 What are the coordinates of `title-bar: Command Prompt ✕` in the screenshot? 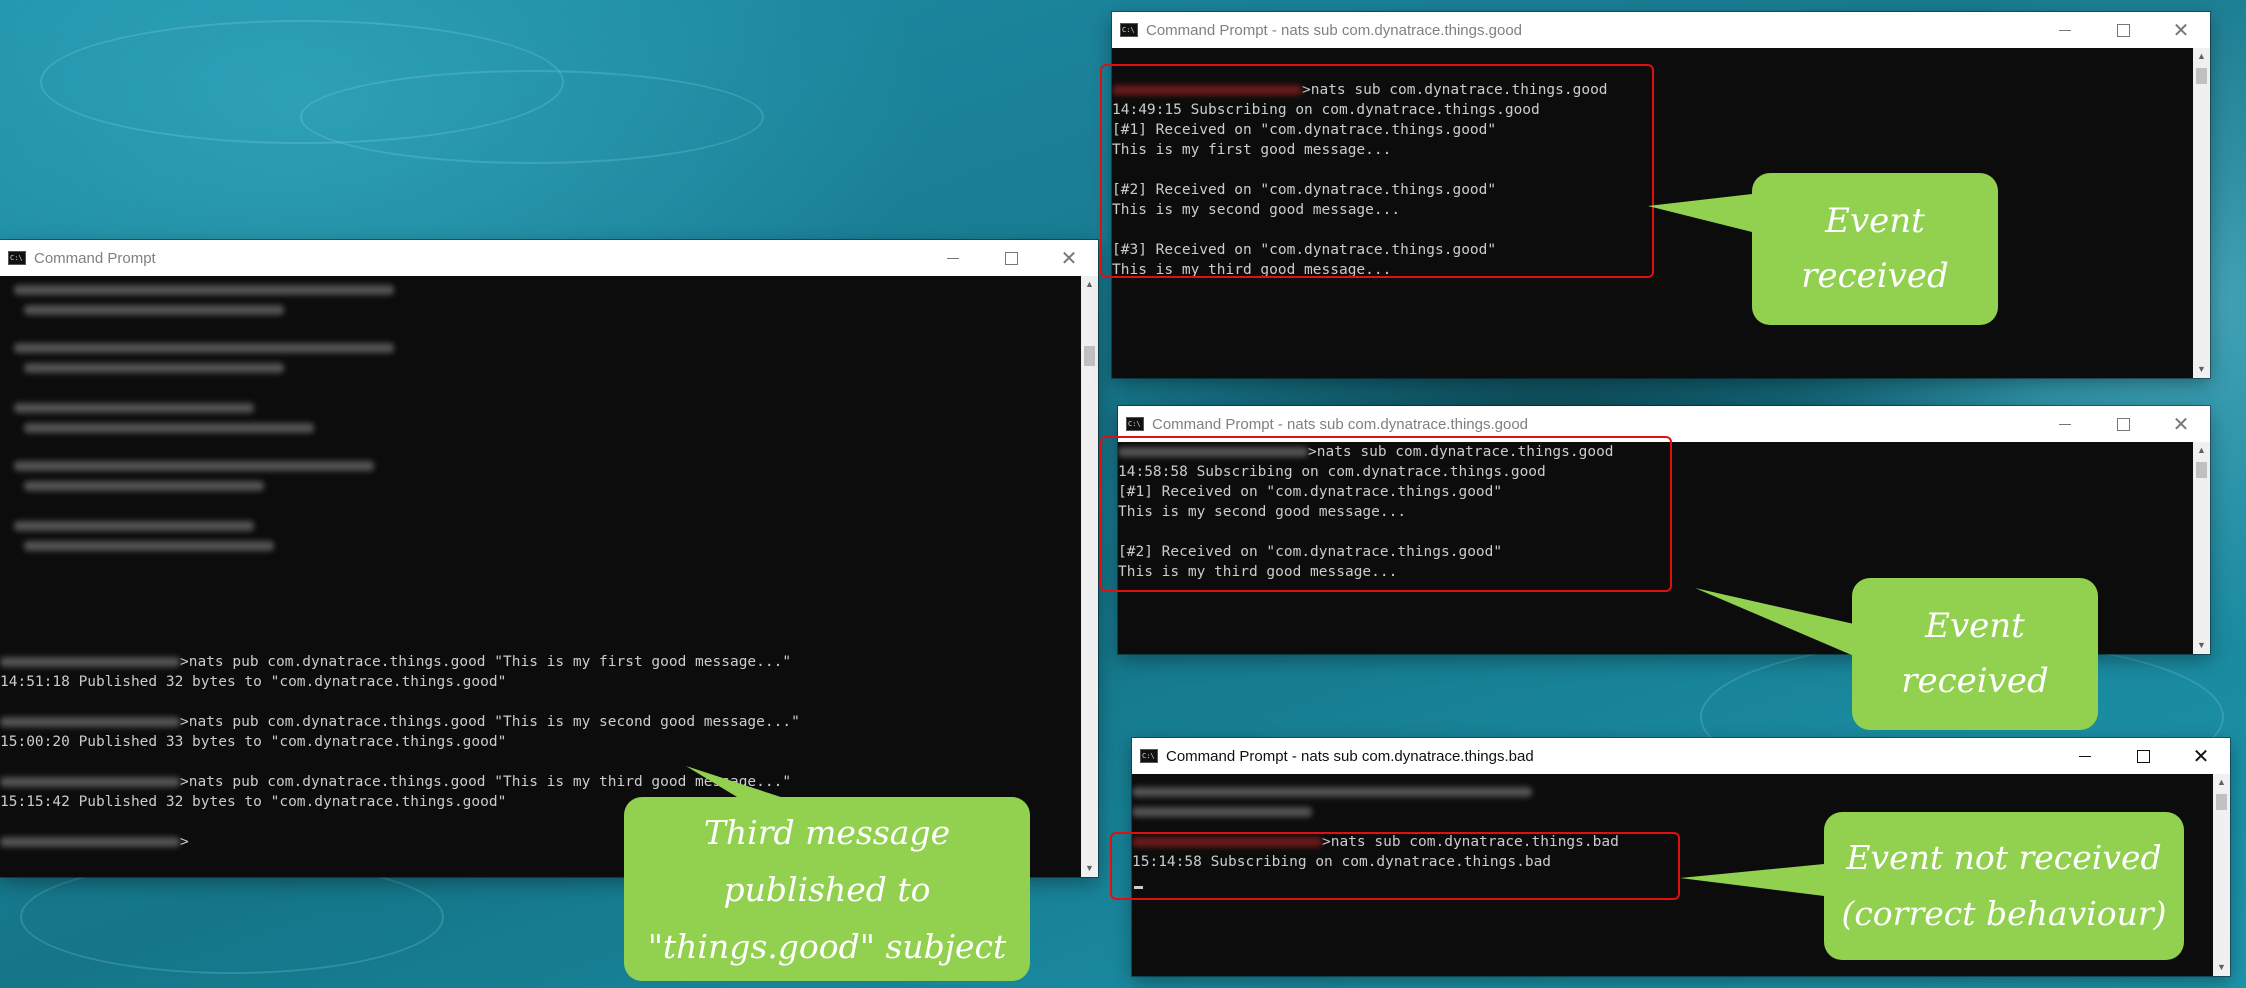 It's located at (549, 258).